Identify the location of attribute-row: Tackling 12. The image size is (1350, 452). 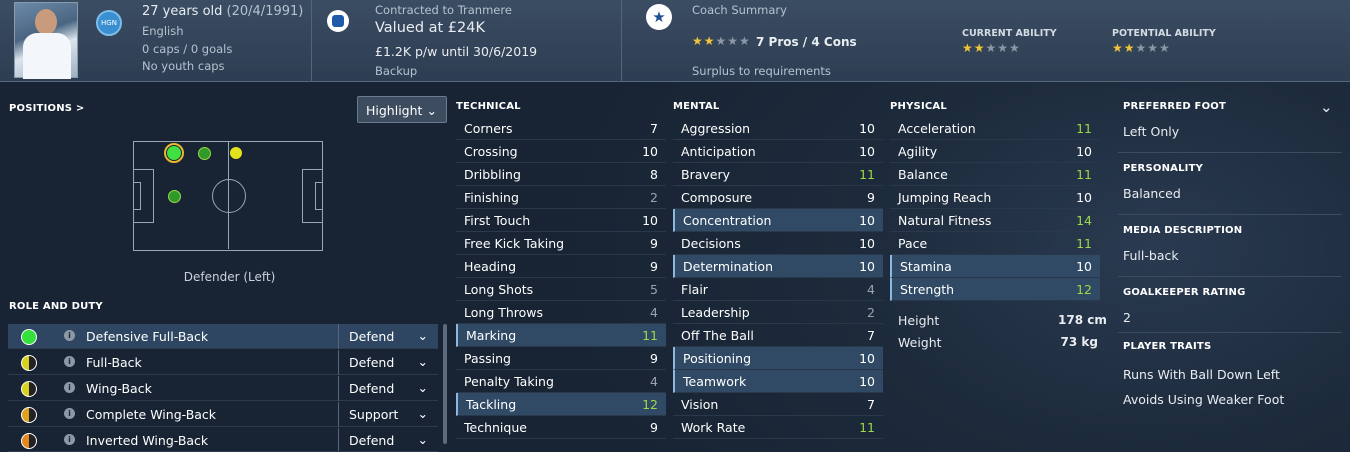
(561, 404).